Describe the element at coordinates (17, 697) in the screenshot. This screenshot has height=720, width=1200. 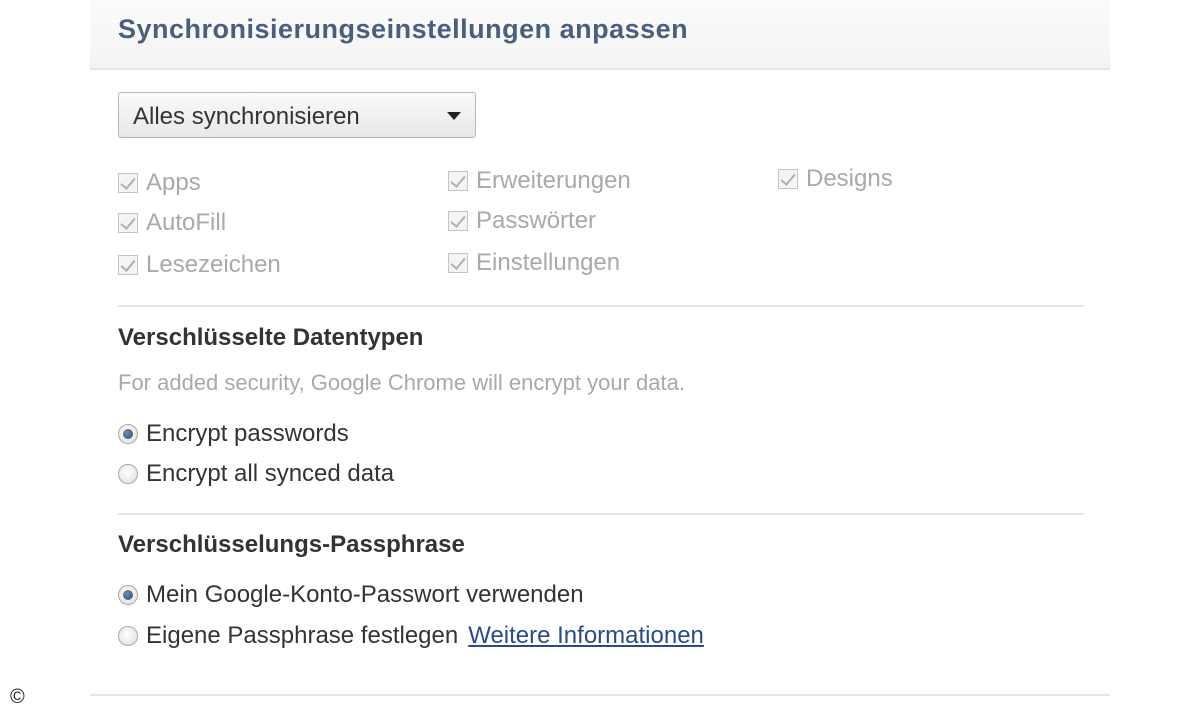
I see `copyright-icon: ©` at that location.